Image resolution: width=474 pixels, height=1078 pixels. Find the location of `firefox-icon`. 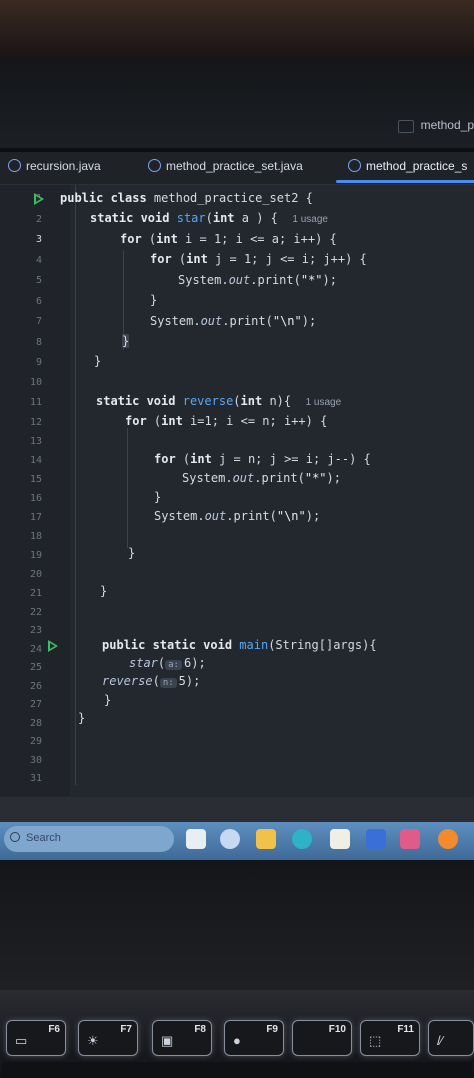

firefox-icon is located at coordinates (448, 839).